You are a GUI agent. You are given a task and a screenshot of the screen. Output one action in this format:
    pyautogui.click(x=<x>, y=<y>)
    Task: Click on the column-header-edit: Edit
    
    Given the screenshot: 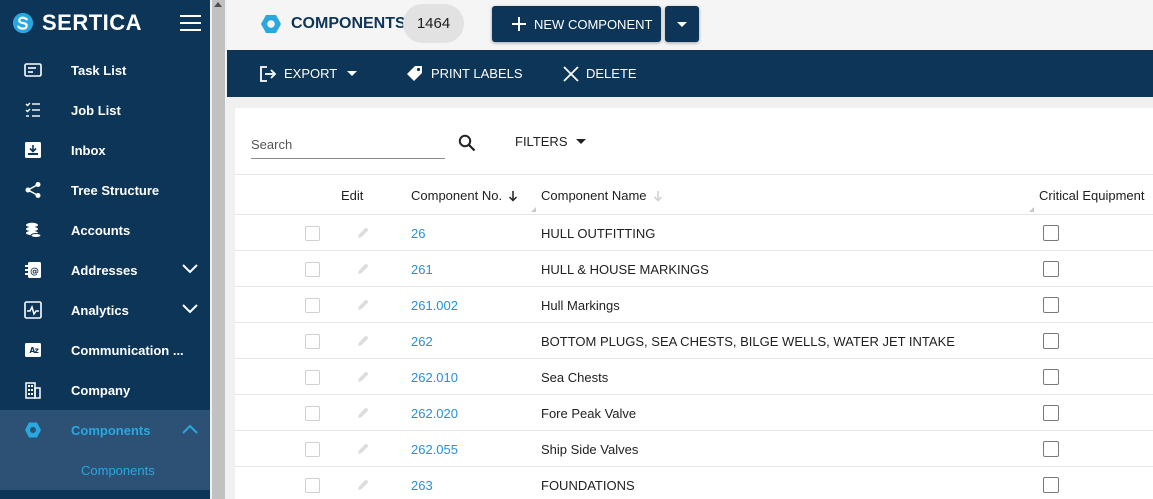 What is the action you would take?
    pyautogui.click(x=352, y=195)
    